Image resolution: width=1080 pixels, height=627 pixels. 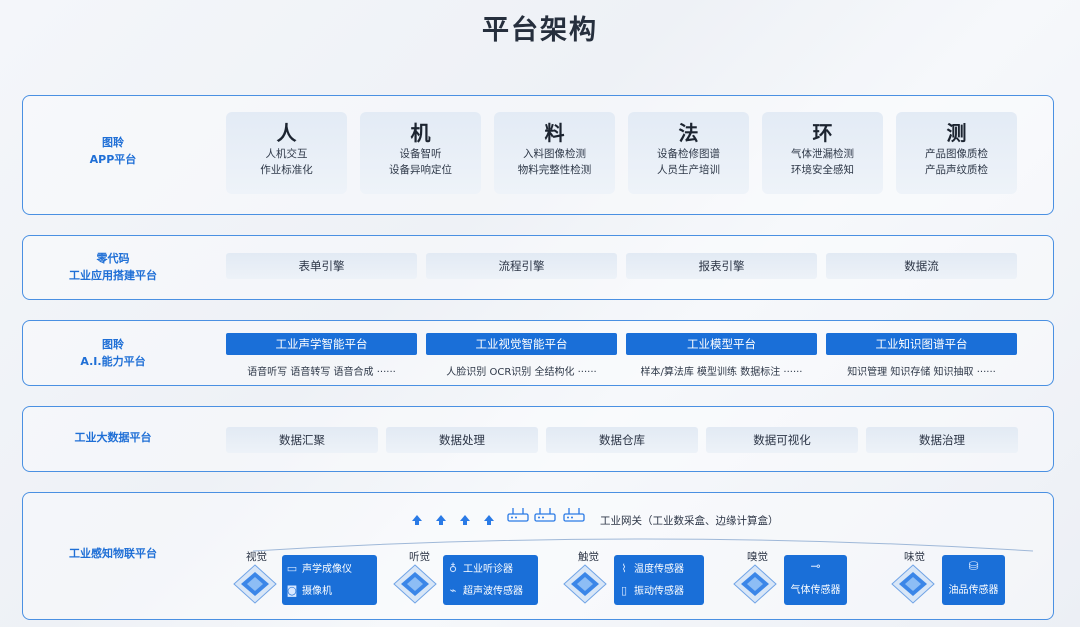 I want to click on app-platform-label: 图聆 APP平台, so click(x=113, y=151).